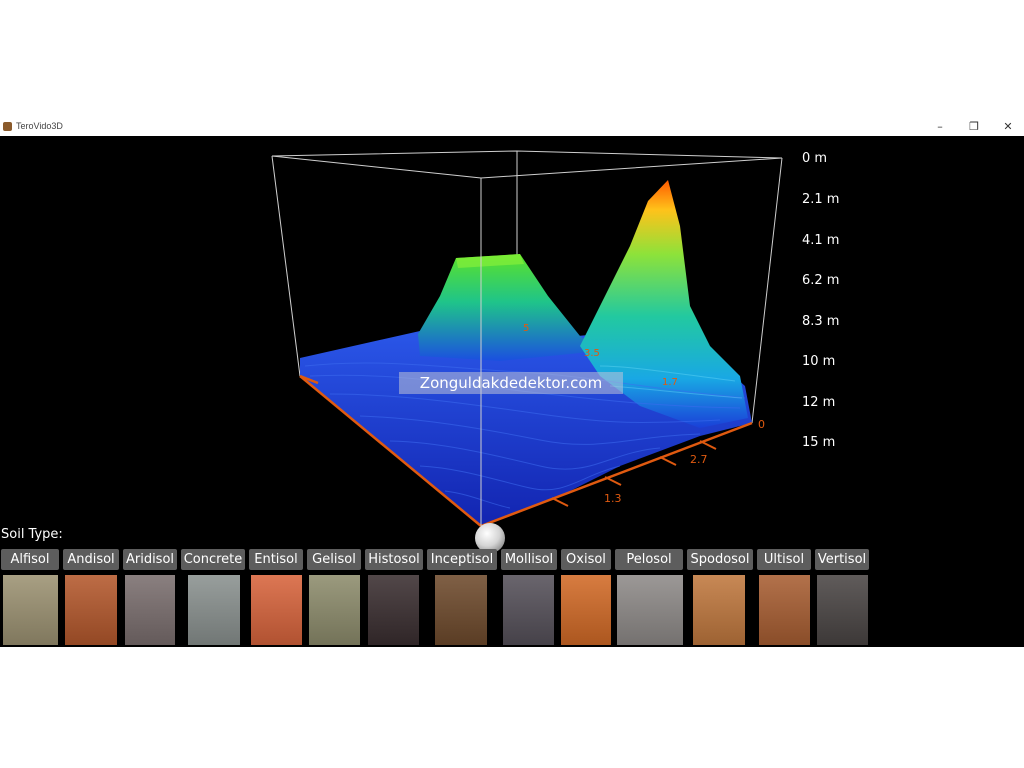  What do you see at coordinates (334, 559) in the screenshot?
I see `soil-button-gelisol: Gelisol` at bounding box center [334, 559].